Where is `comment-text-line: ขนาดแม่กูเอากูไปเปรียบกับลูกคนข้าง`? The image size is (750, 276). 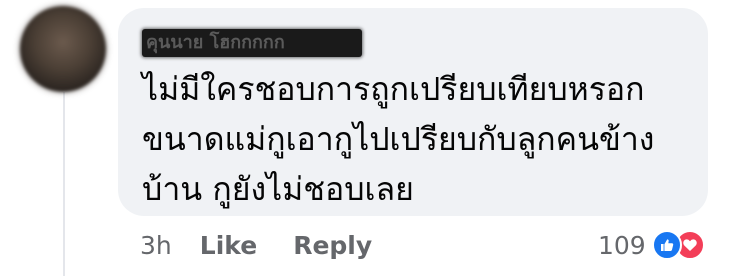
comment-text-line: ขนาดแม่กูเอากูไปเปรียบกับลูกคนข้าง is located at coordinates (398, 139).